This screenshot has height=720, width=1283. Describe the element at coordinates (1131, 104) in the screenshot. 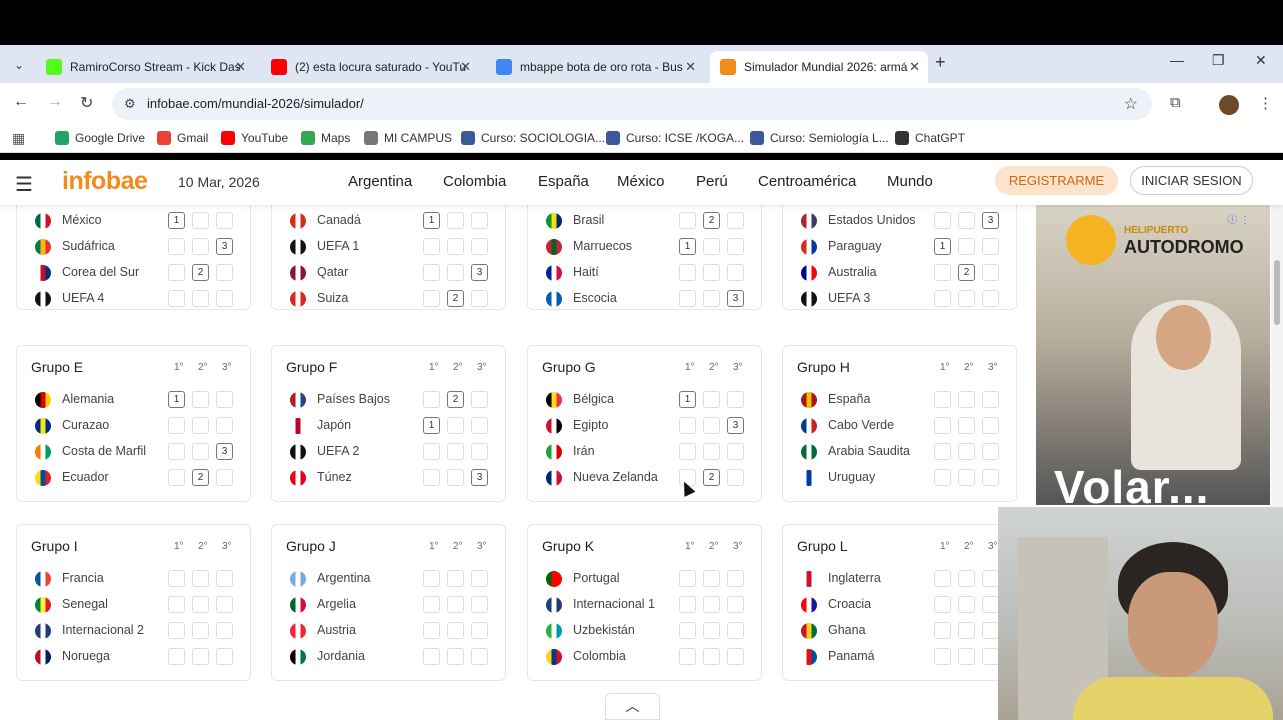

I see `bookmark-star-icon: ☆` at that location.